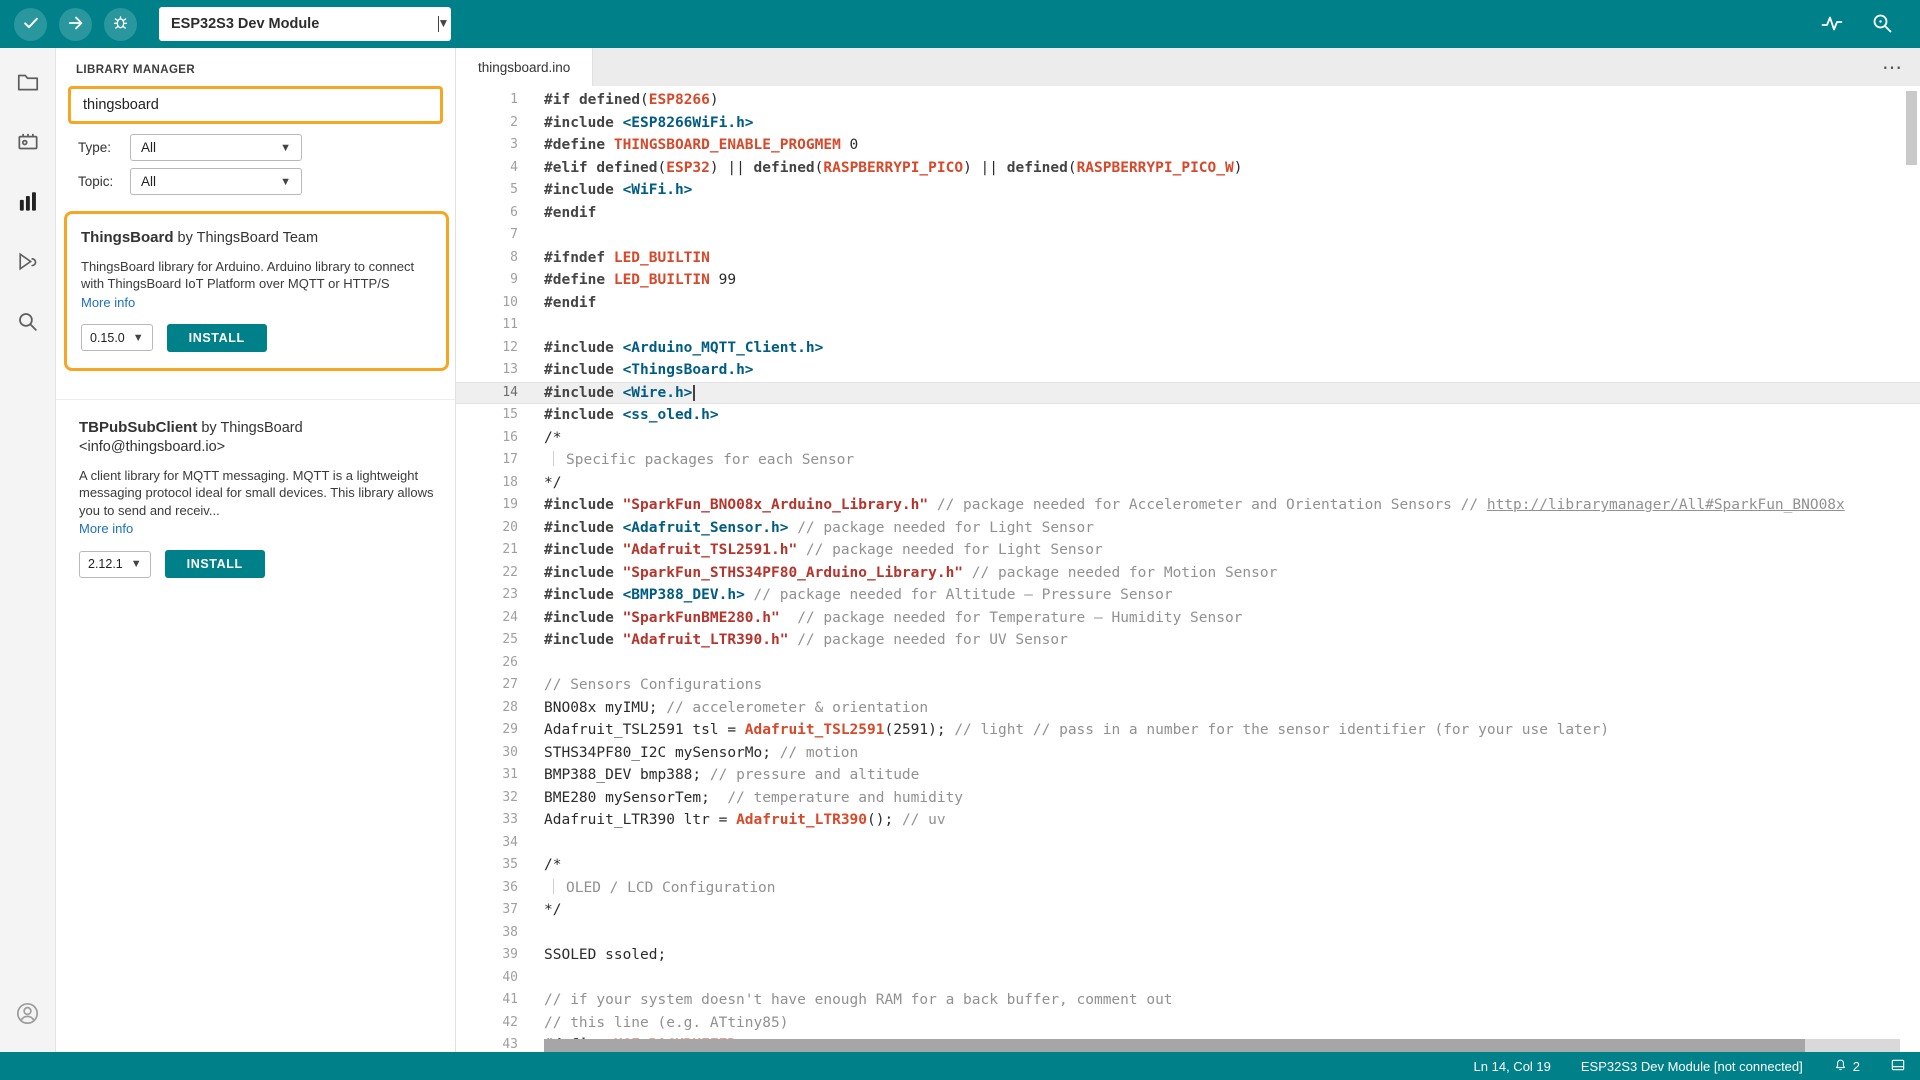 The width and height of the screenshot is (1920, 1080). I want to click on chevron-down-icon: ▼, so click(443, 24).